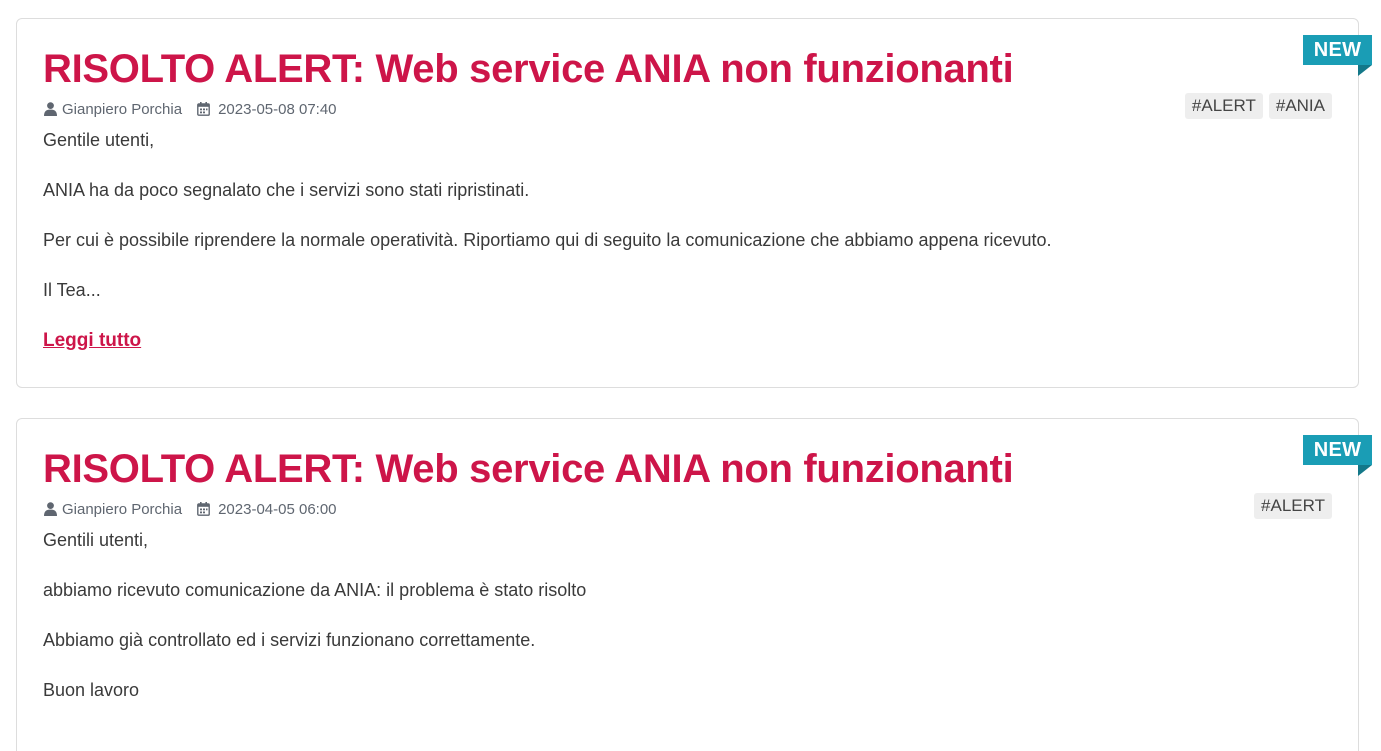 The image size is (1381, 751). I want to click on post-tags: #ALERT, so click(1293, 506).